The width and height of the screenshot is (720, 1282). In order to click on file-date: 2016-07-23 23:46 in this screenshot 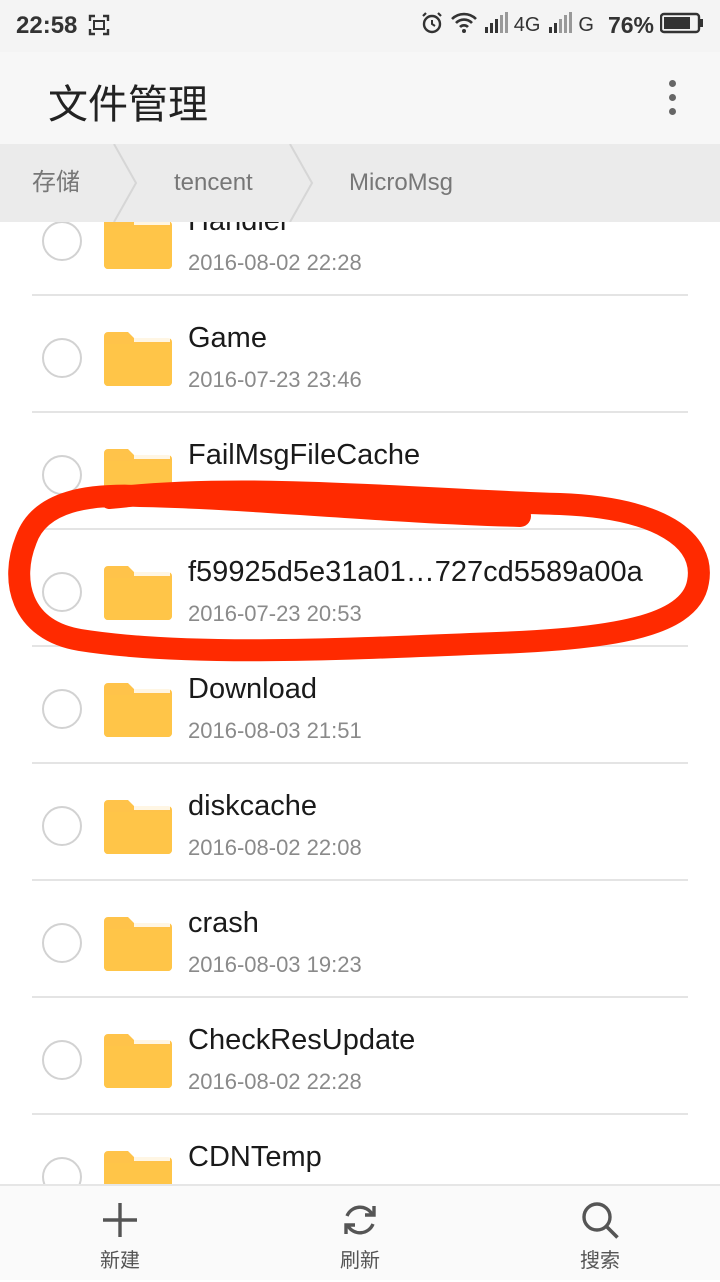, I will do `click(275, 379)`.